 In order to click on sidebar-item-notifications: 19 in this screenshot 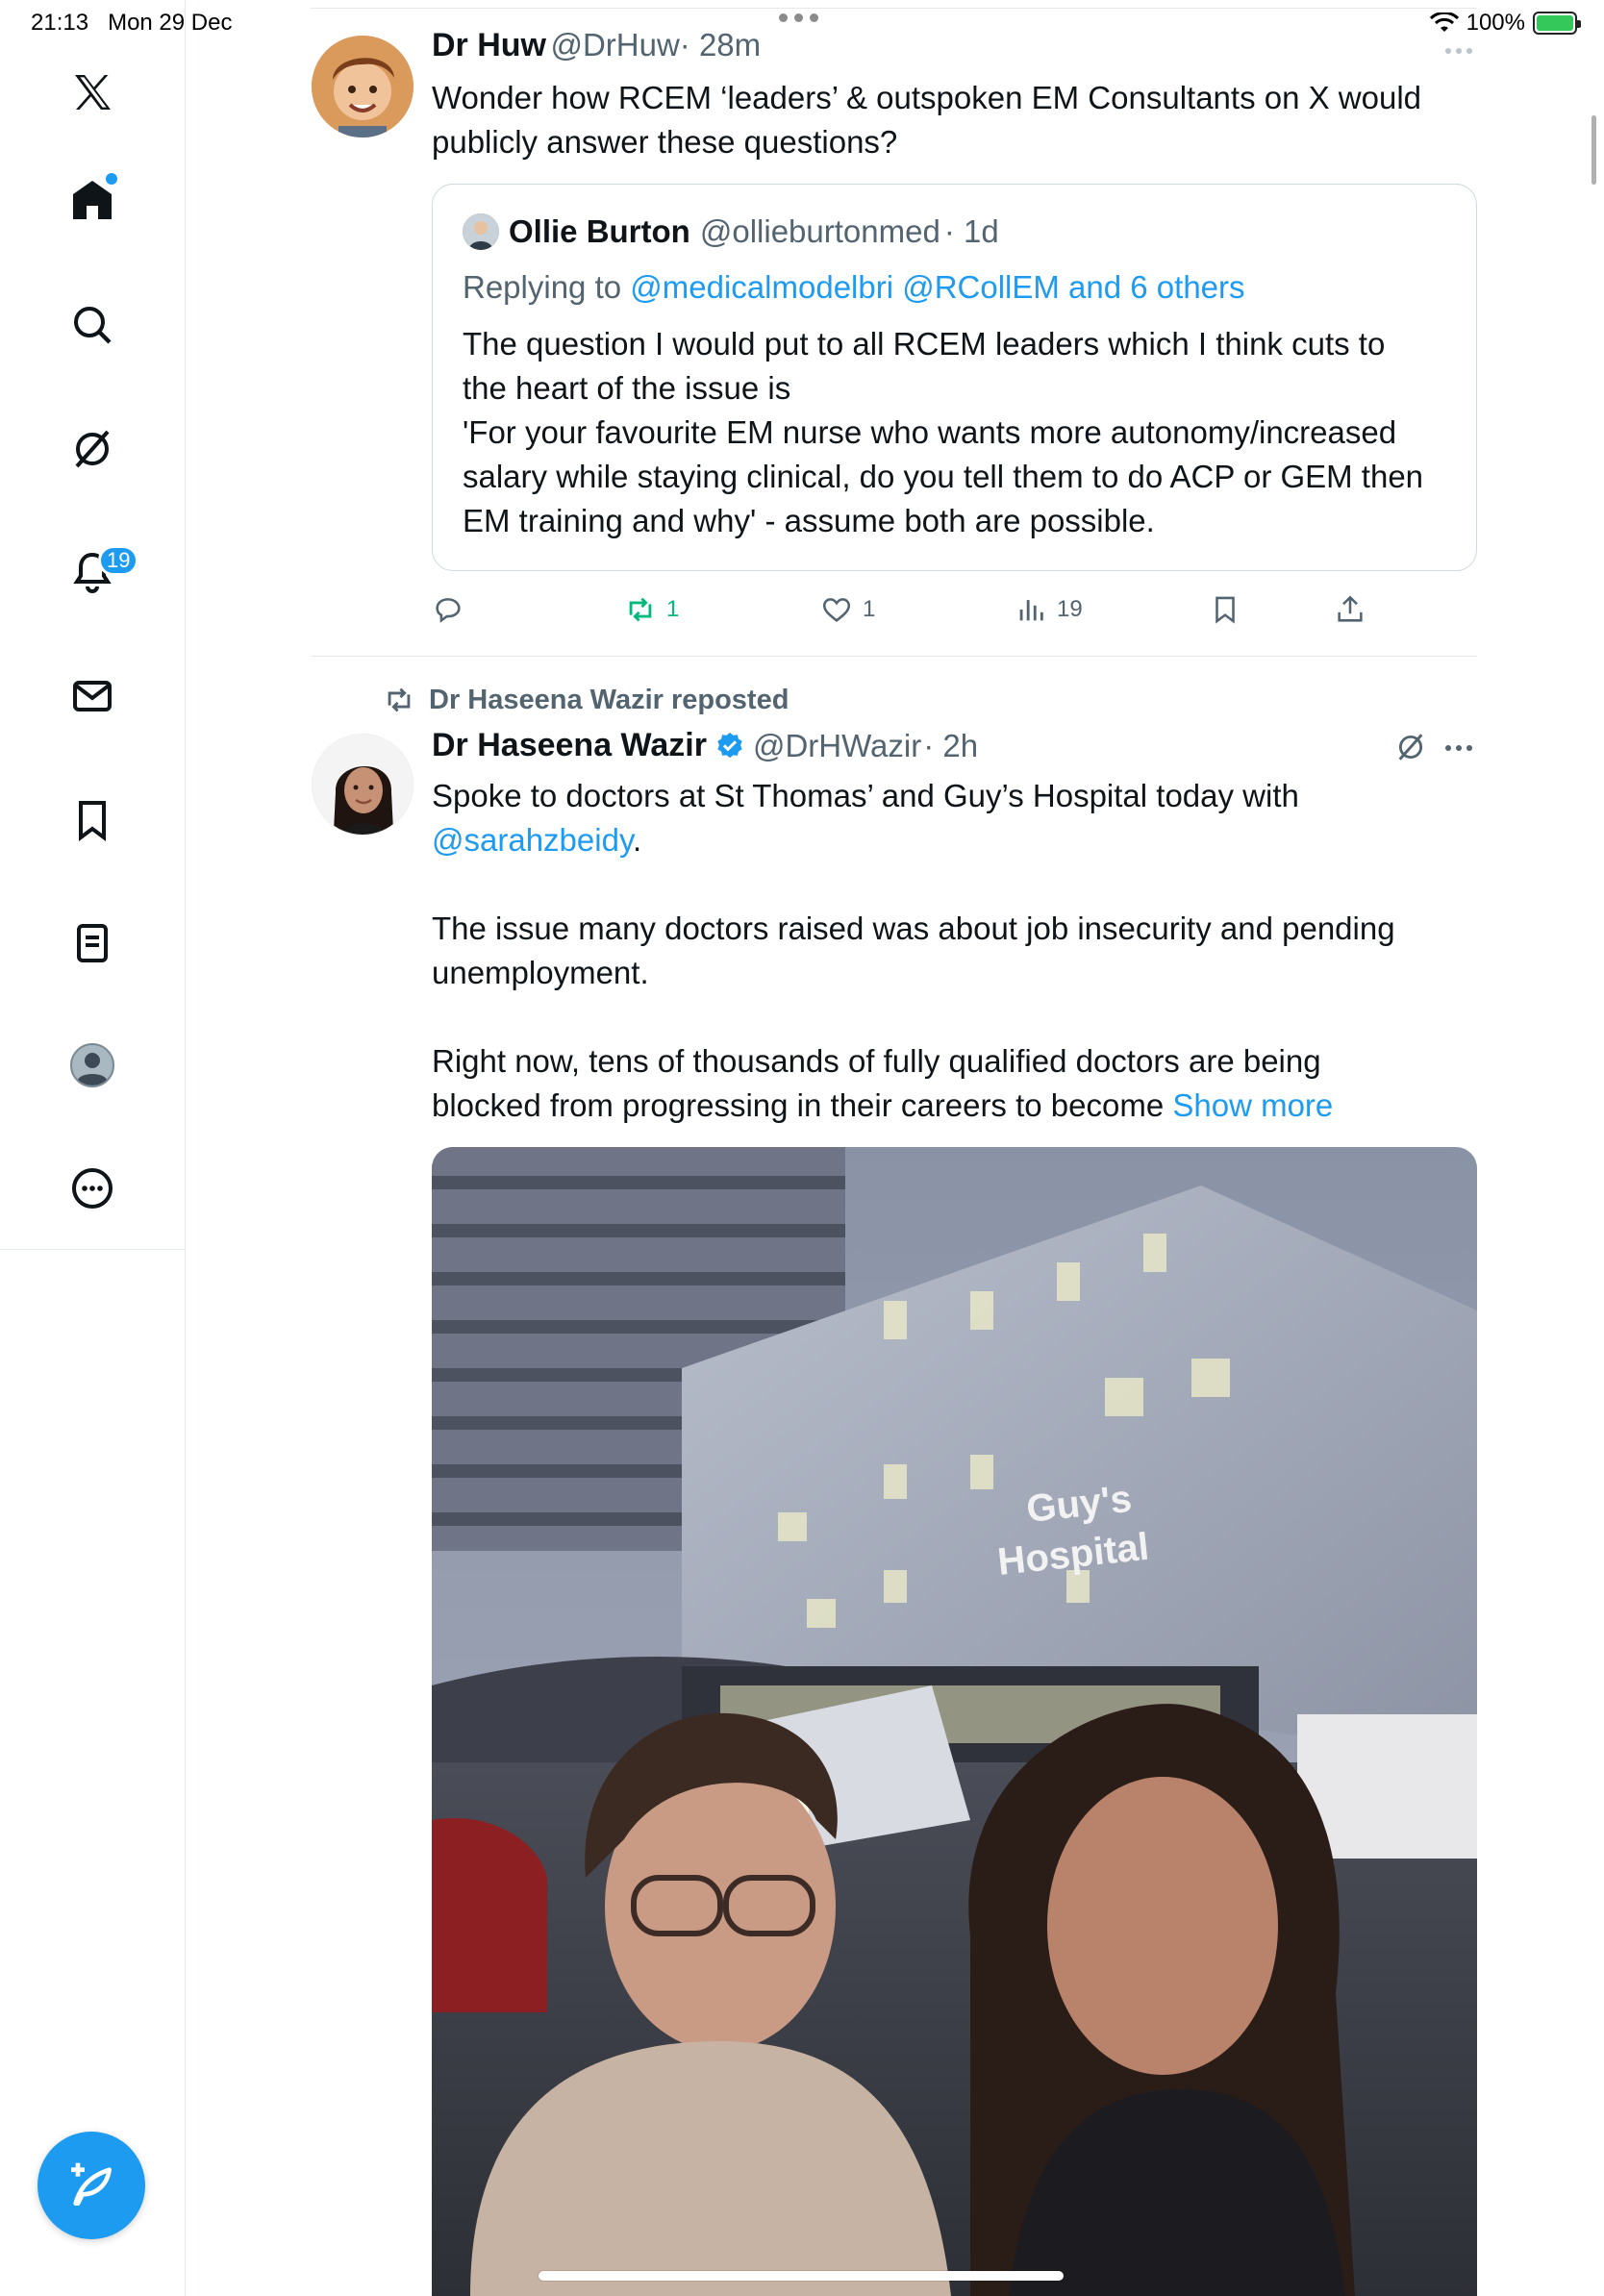, I will do `click(96, 572)`.